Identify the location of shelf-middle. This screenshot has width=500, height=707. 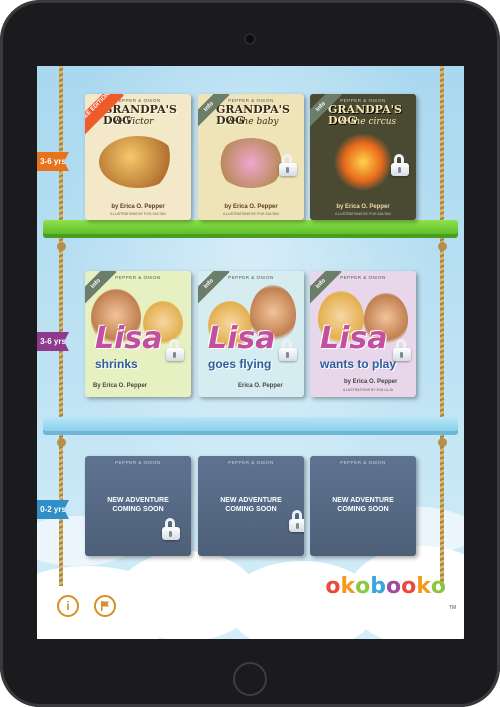
(250, 424).